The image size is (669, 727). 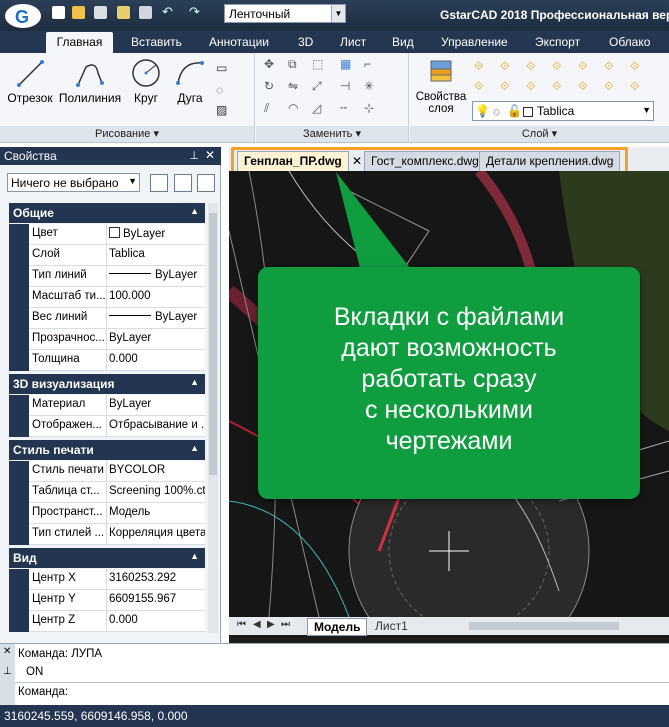 I want to click on last-layout-icon: ⏭, so click(x=285, y=624).